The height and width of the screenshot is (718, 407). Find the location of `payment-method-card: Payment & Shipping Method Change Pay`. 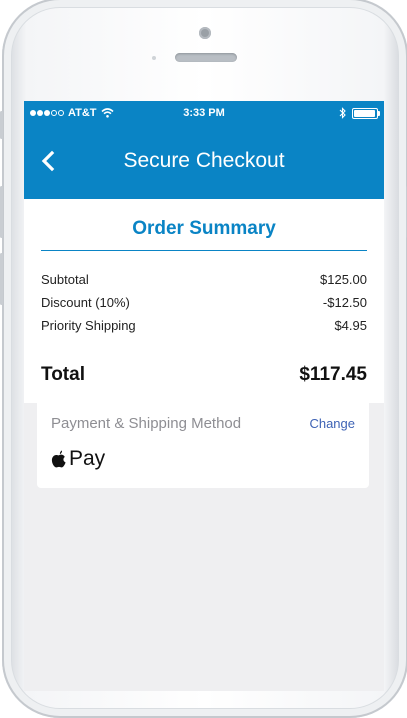

payment-method-card: Payment & Shipping Method Change Pay is located at coordinates (203, 443).